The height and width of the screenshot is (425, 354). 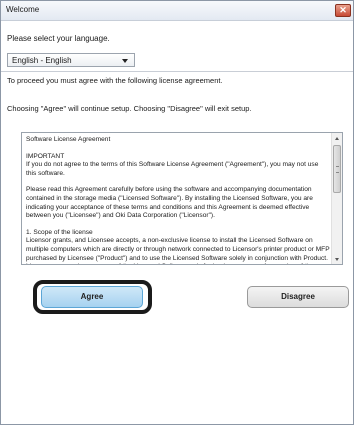 What do you see at coordinates (337, 169) in the screenshot?
I see `scroll-thumb` at bounding box center [337, 169].